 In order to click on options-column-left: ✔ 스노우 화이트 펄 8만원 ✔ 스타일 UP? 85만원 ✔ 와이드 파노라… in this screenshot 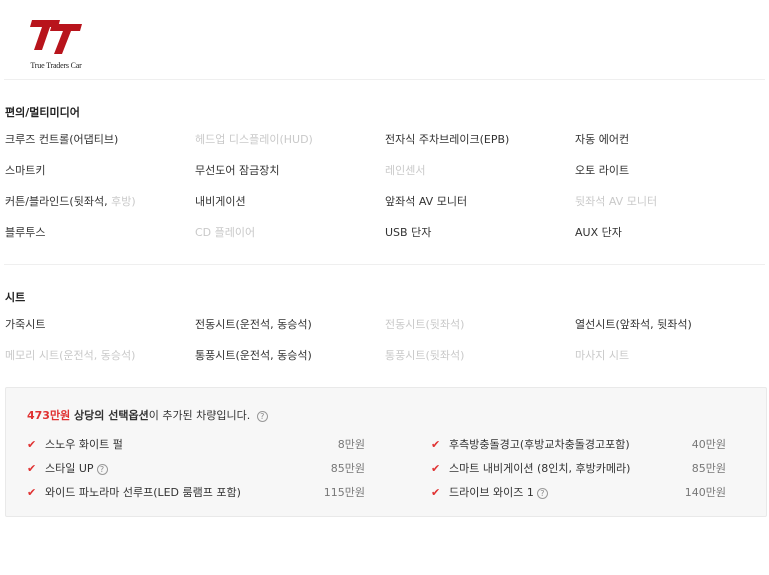, I will do `click(207, 468)`.